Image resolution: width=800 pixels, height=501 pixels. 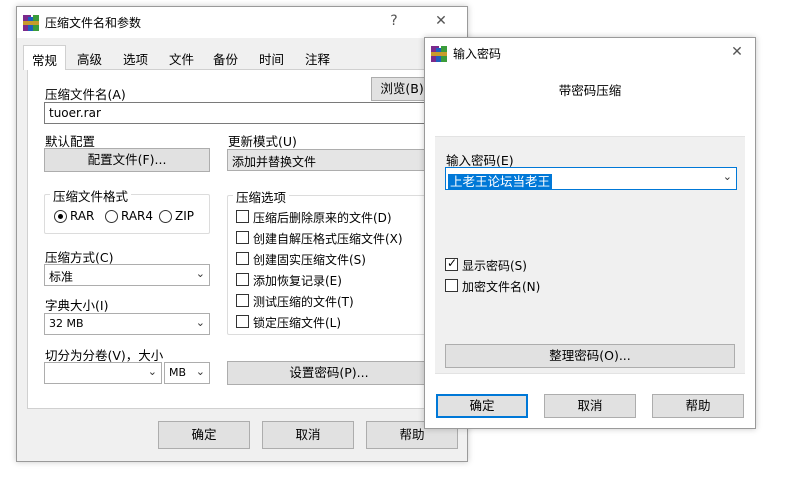 What do you see at coordinates (591, 178) in the screenshot?
I see `password-input: 上老王论坛当老王 ⌄` at bounding box center [591, 178].